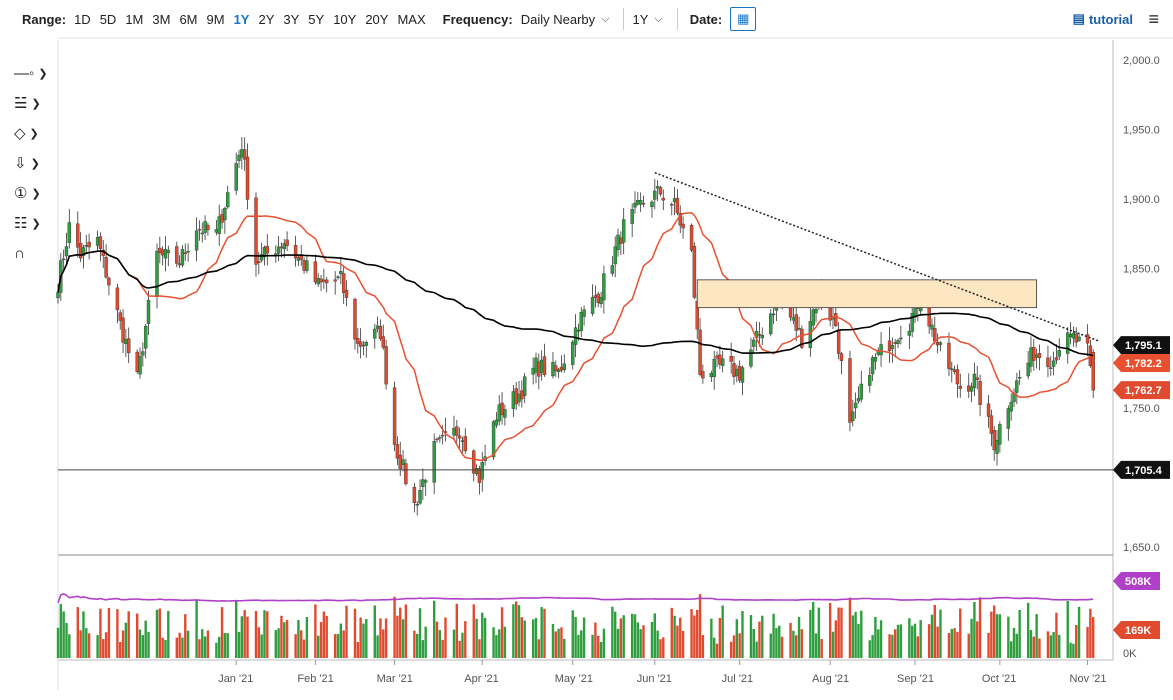 The width and height of the screenshot is (1173, 700). What do you see at coordinates (34, 133) in the screenshot?
I see `shape-tool: ◇ ❯` at bounding box center [34, 133].